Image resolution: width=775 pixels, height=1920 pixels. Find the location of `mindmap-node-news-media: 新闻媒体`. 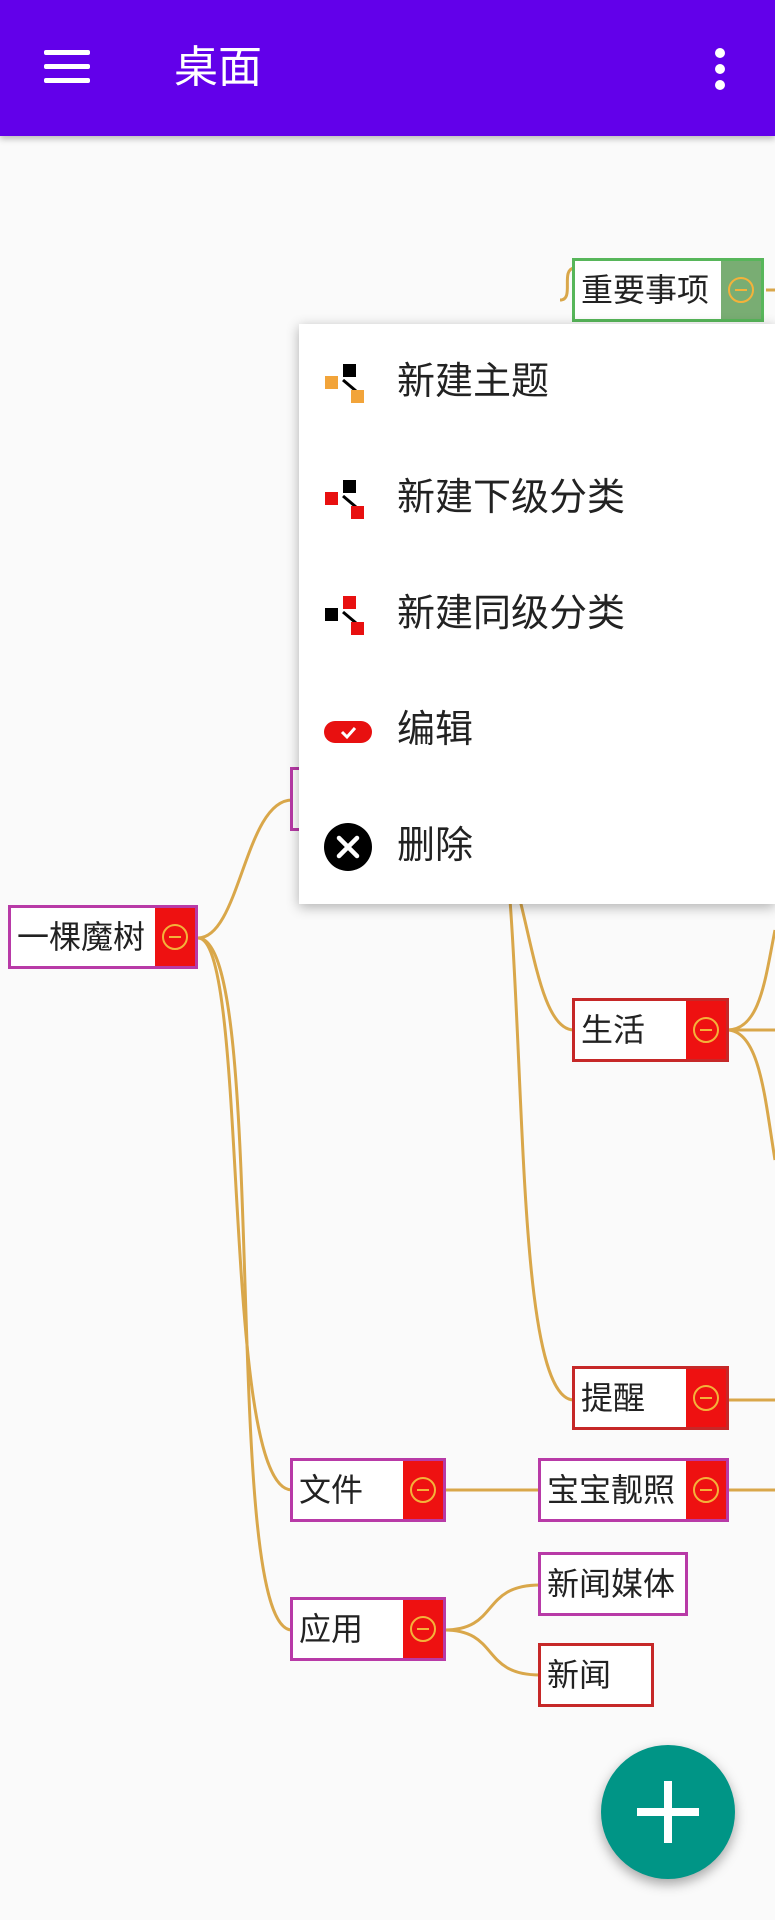

mindmap-node-news-media: 新闻媒体 is located at coordinates (613, 1584).